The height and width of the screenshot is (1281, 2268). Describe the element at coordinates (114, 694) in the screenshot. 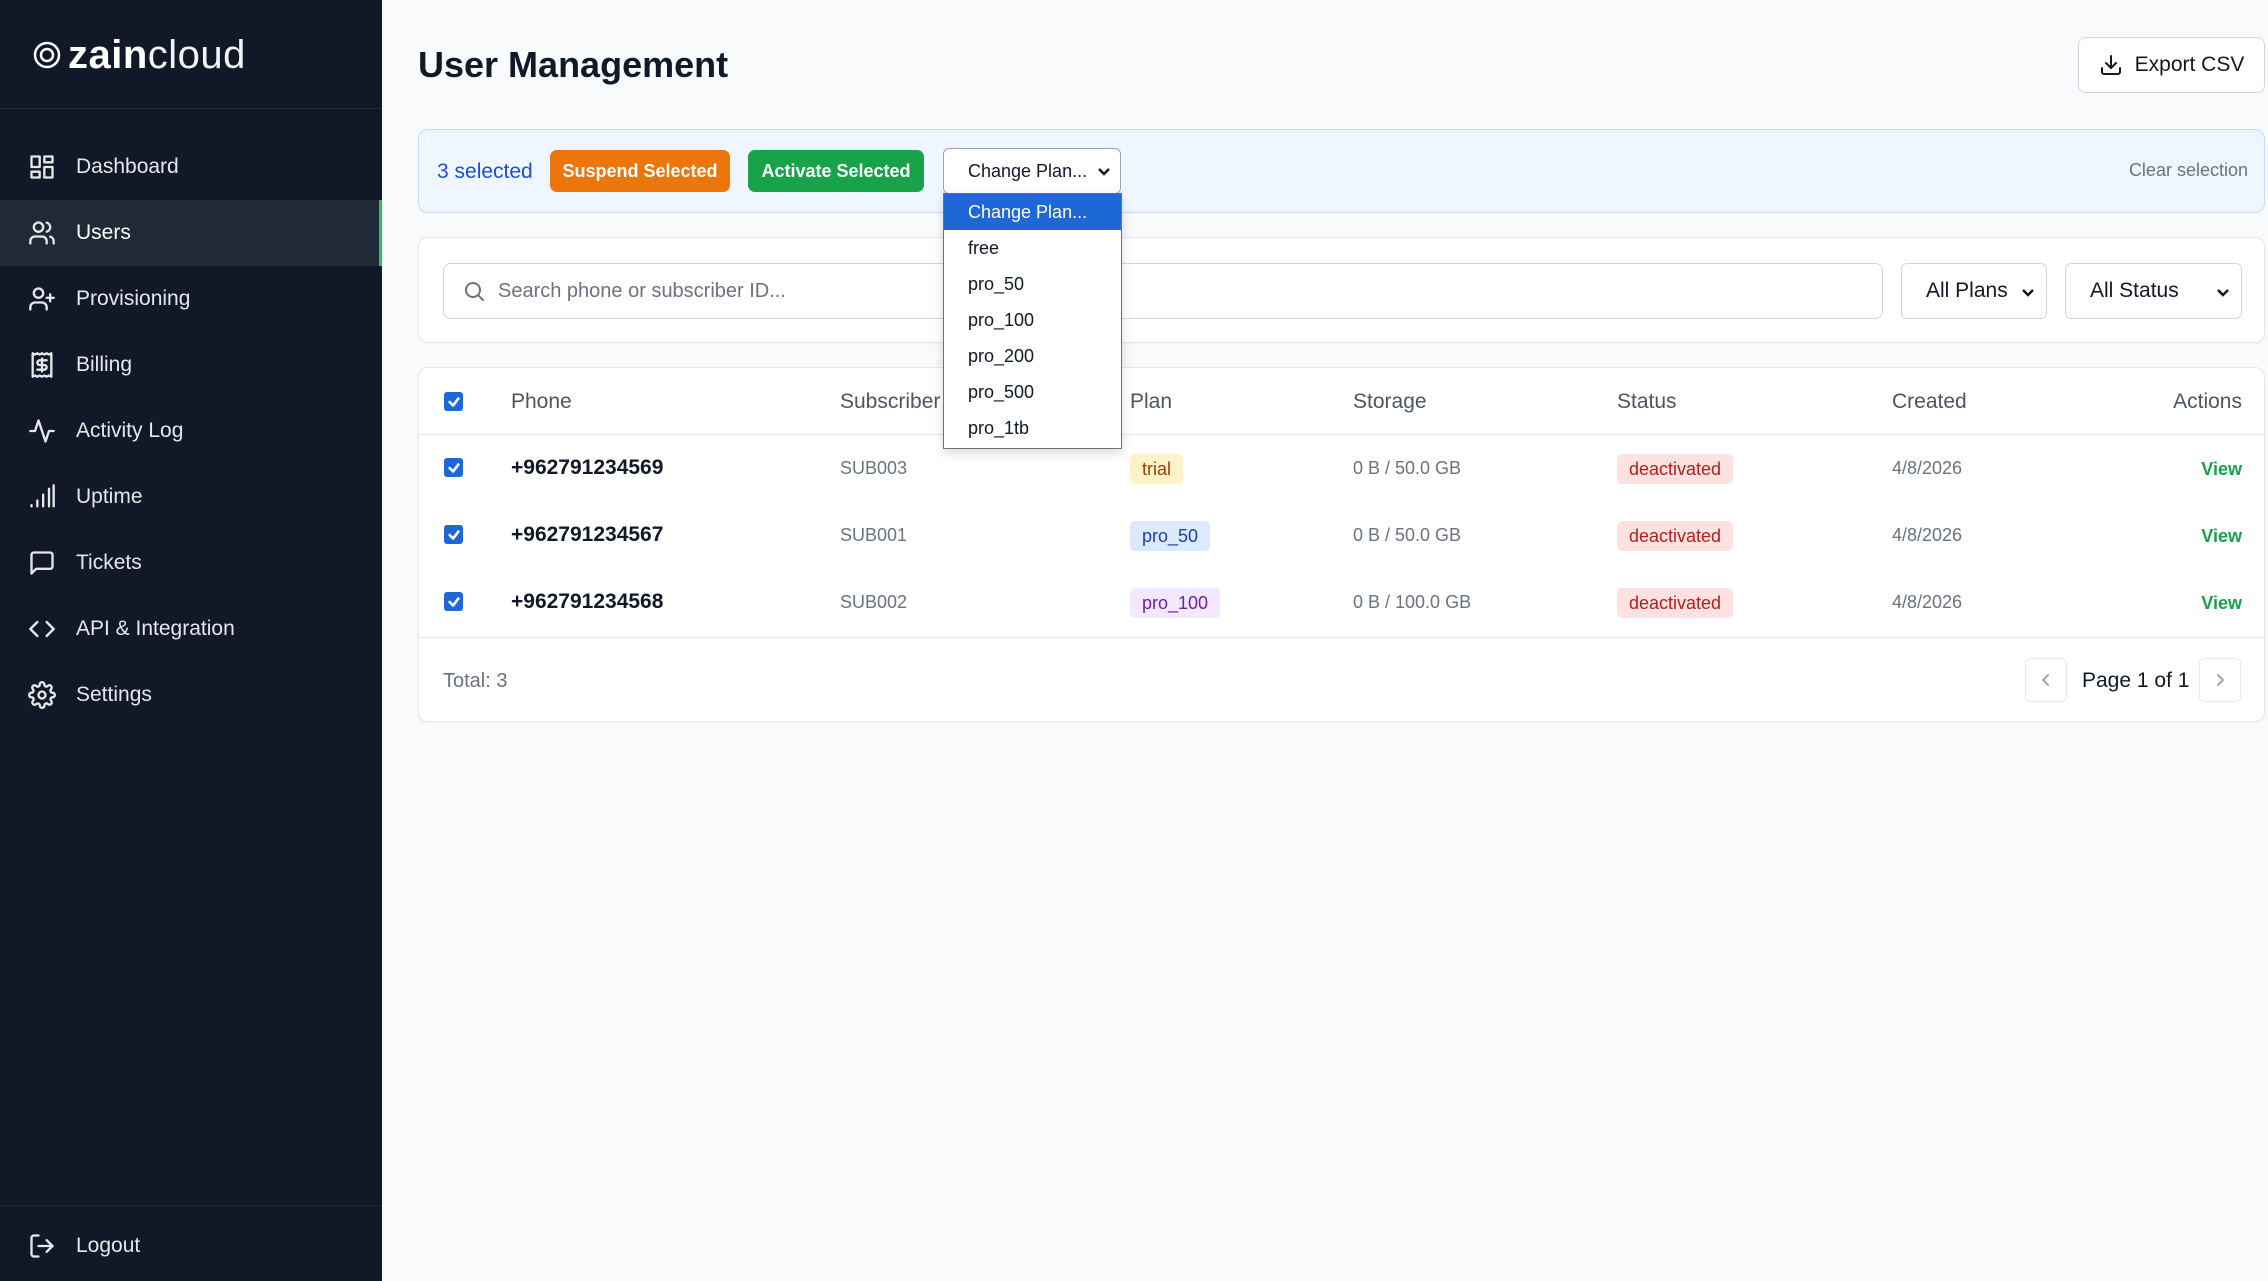

I see `sidebar-item-label: Settings` at that location.